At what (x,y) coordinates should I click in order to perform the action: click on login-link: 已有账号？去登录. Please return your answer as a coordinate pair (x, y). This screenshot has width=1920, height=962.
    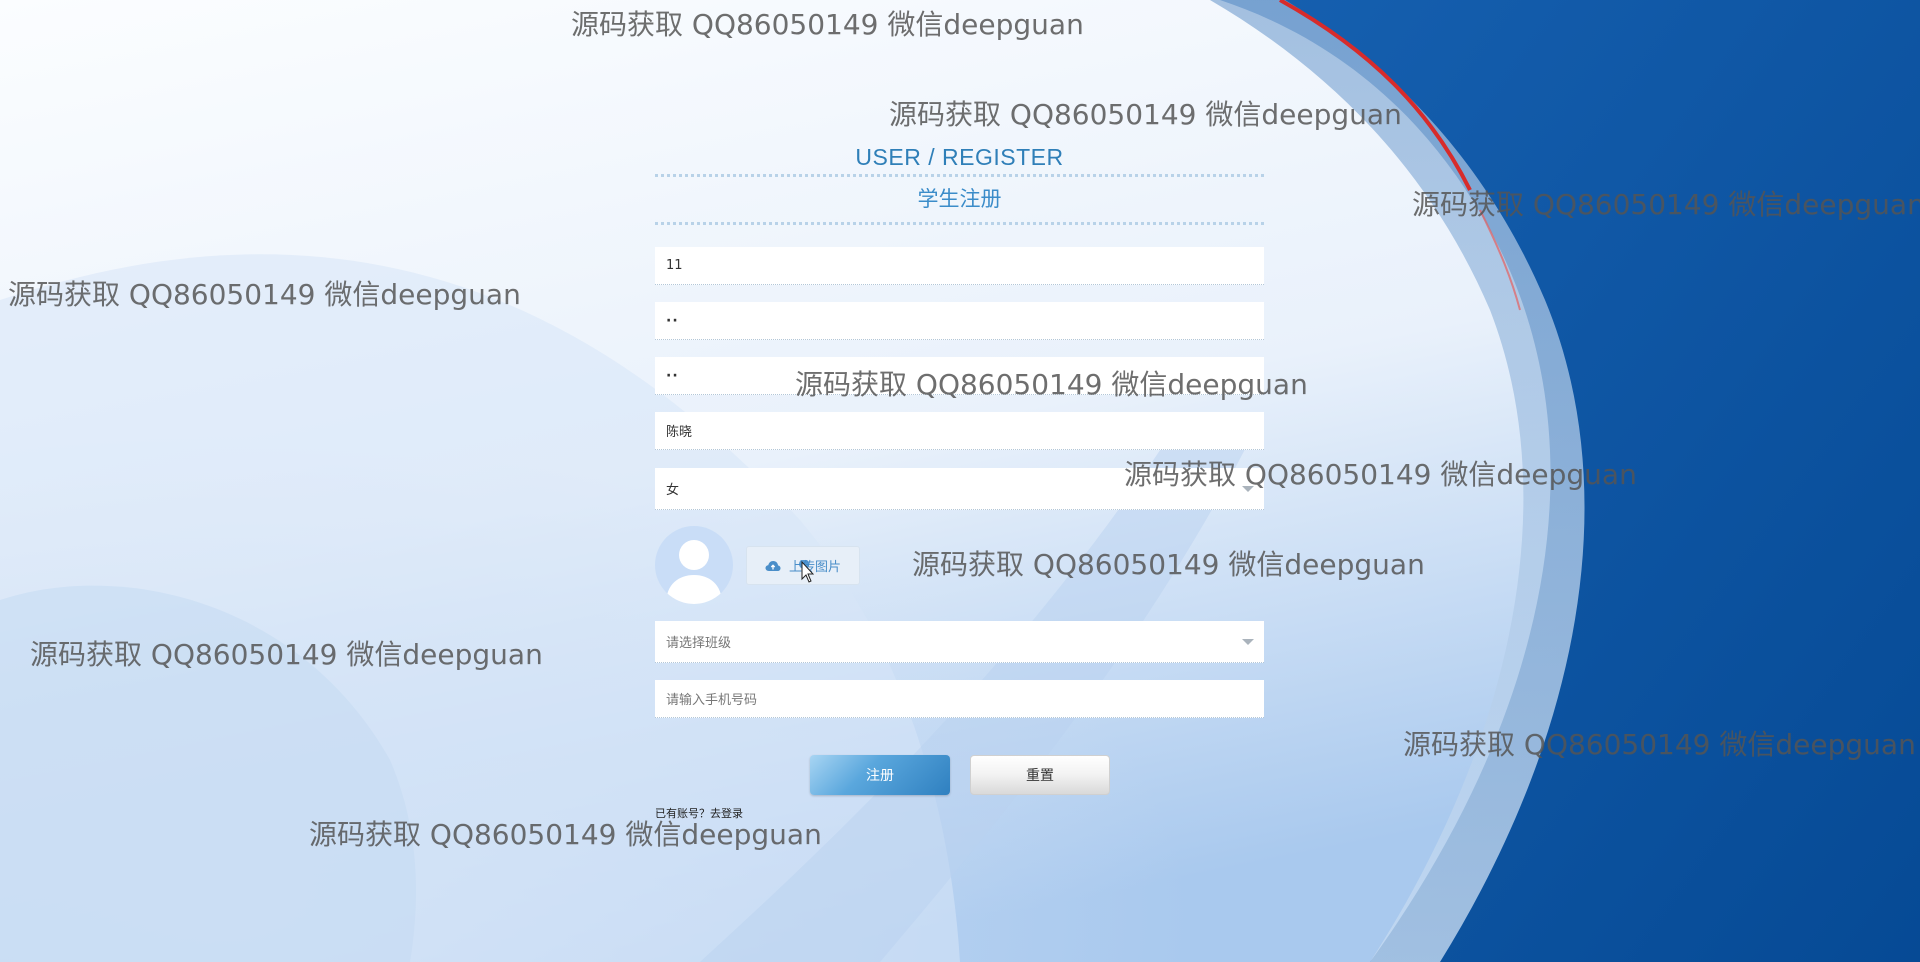
    Looking at the image, I should click on (699, 813).